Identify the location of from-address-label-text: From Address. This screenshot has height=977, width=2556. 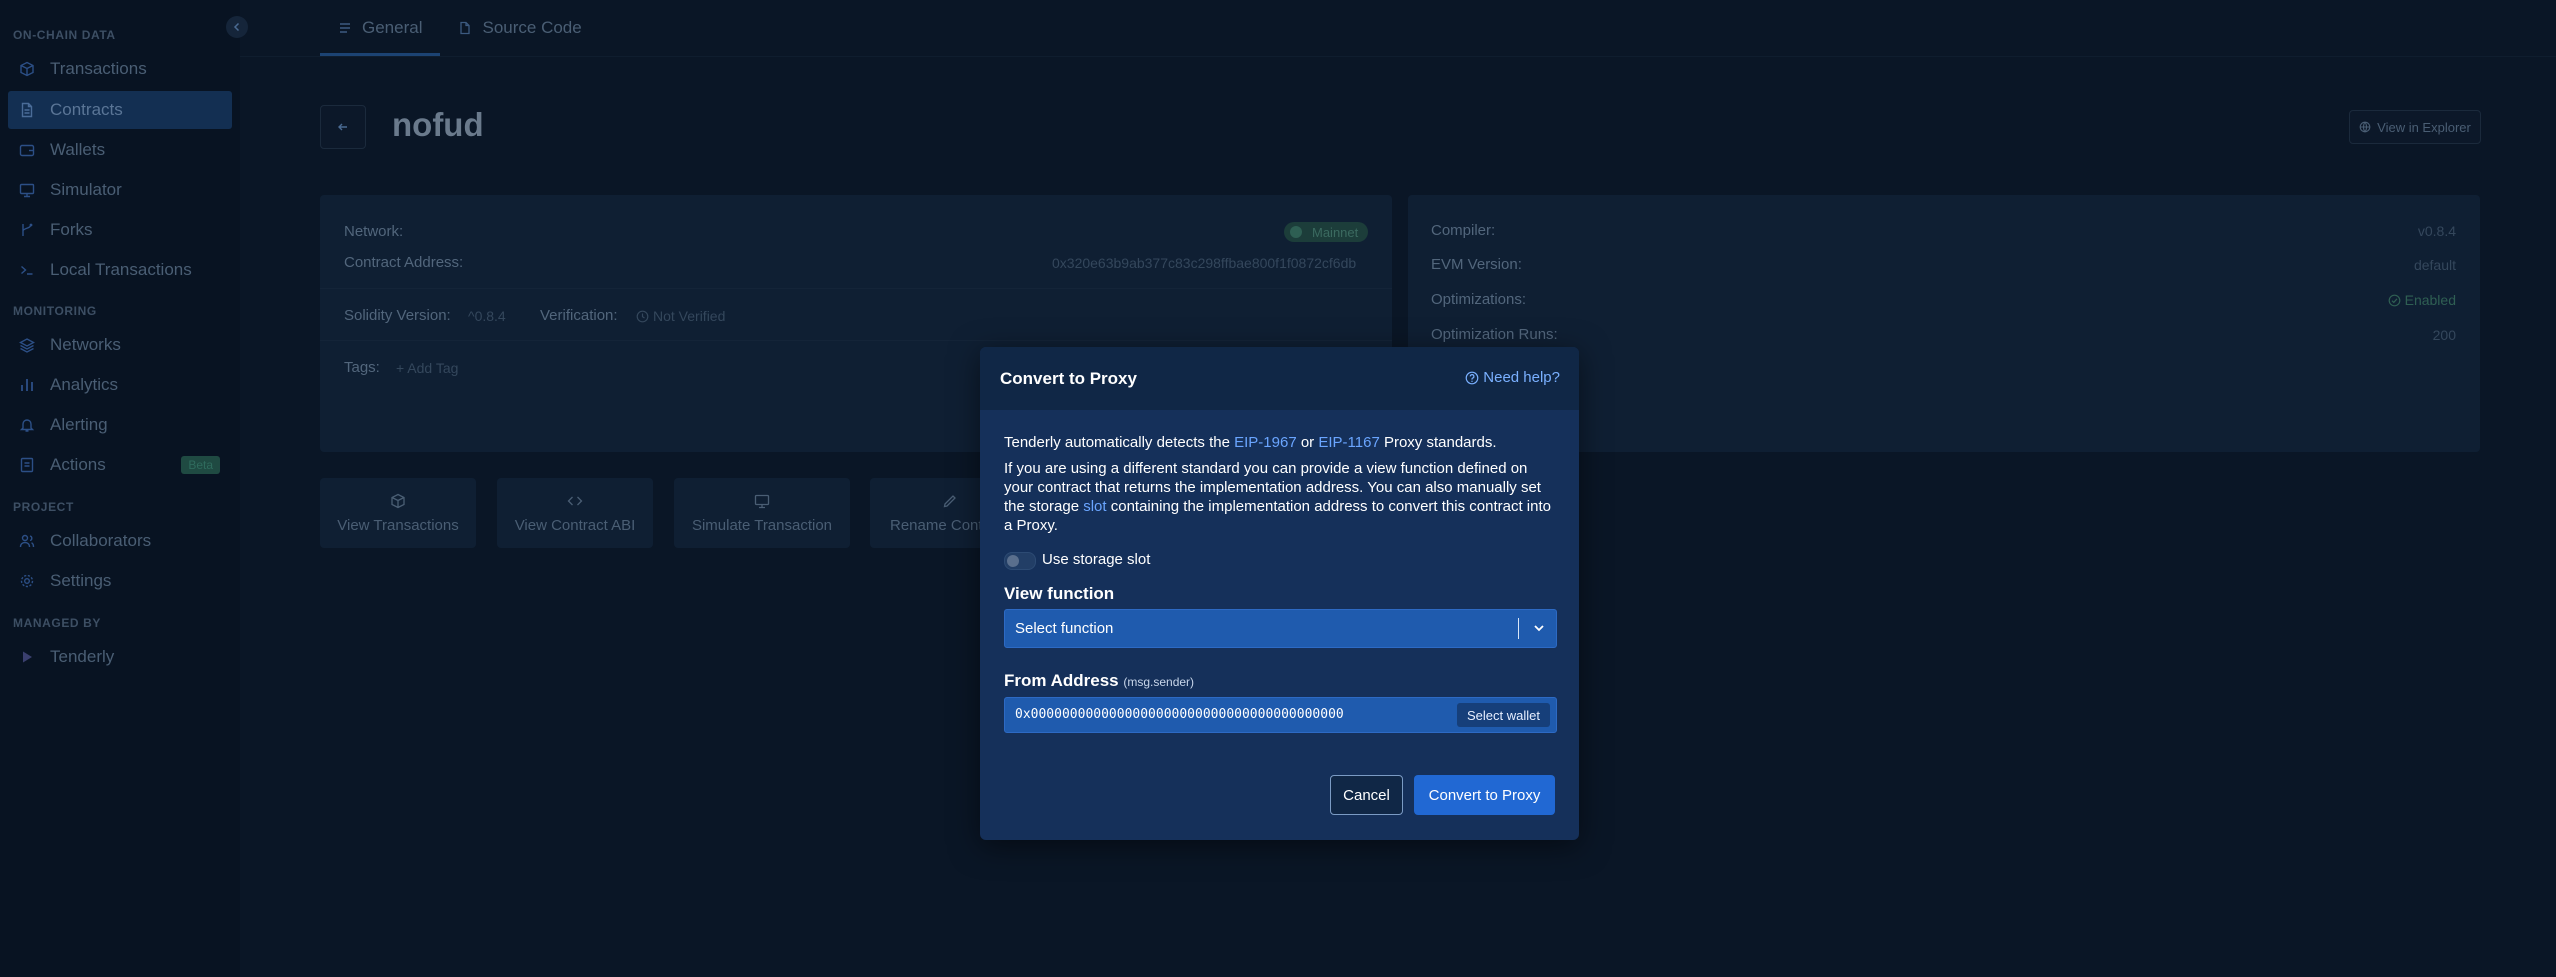
(1061, 680).